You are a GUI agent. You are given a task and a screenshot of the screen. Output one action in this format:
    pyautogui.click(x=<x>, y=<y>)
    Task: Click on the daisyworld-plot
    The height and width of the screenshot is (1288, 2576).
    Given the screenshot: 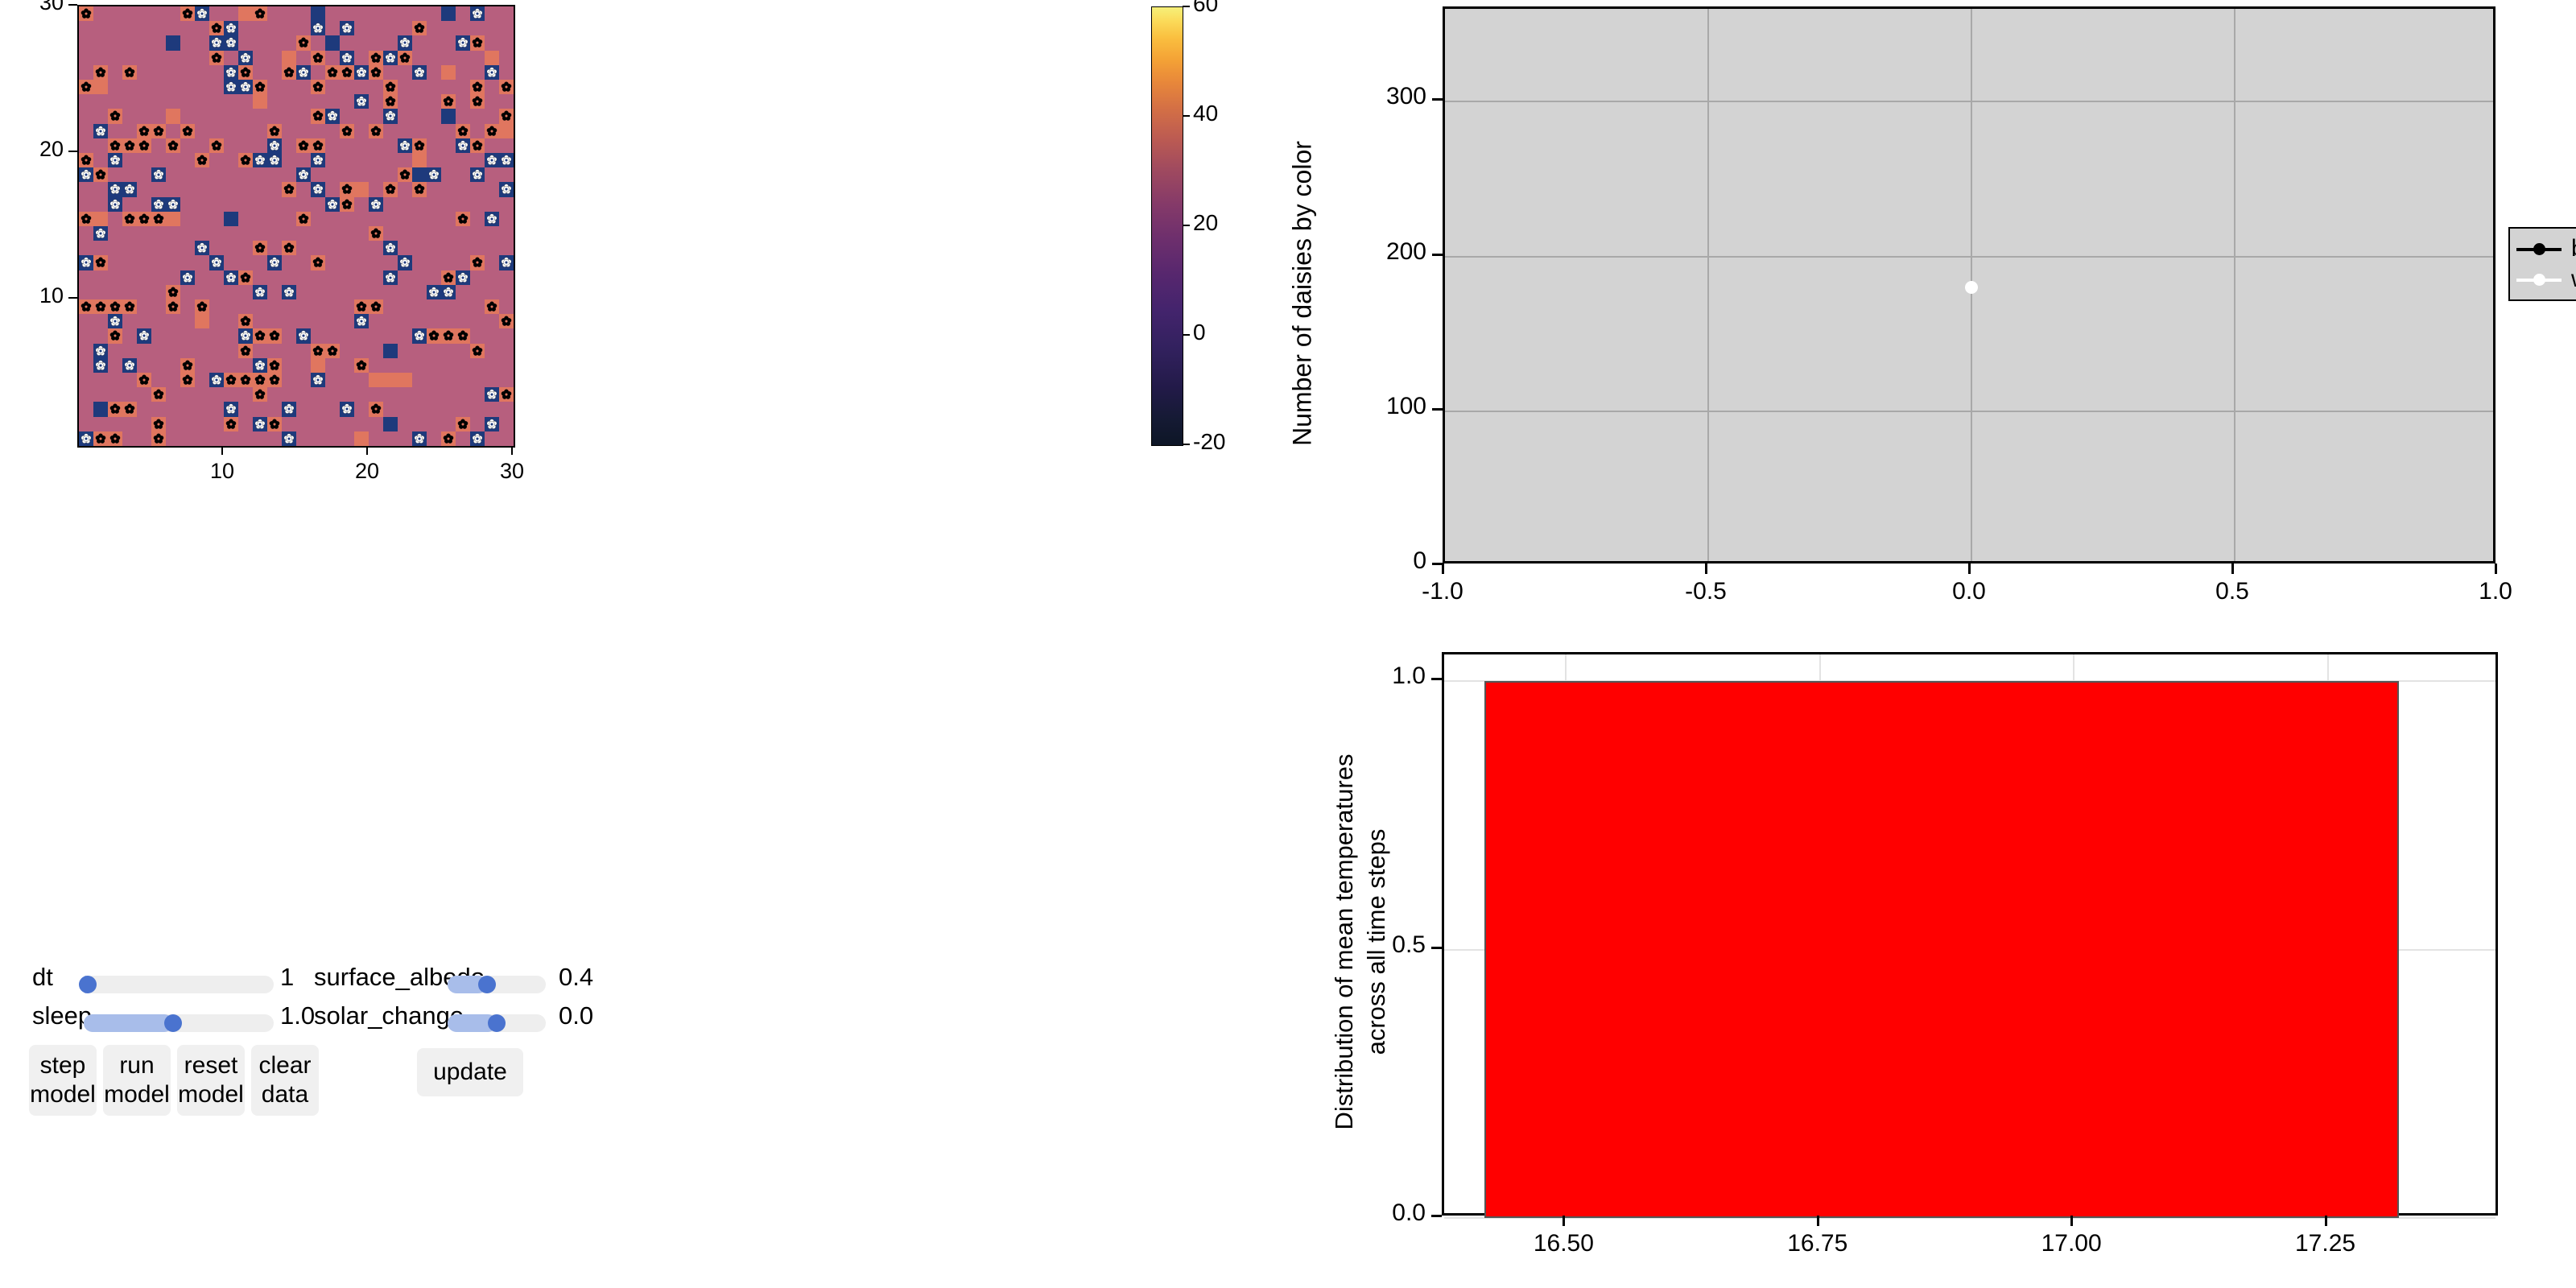 What is the action you would take?
    pyautogui.click(x=296, y=226)
    